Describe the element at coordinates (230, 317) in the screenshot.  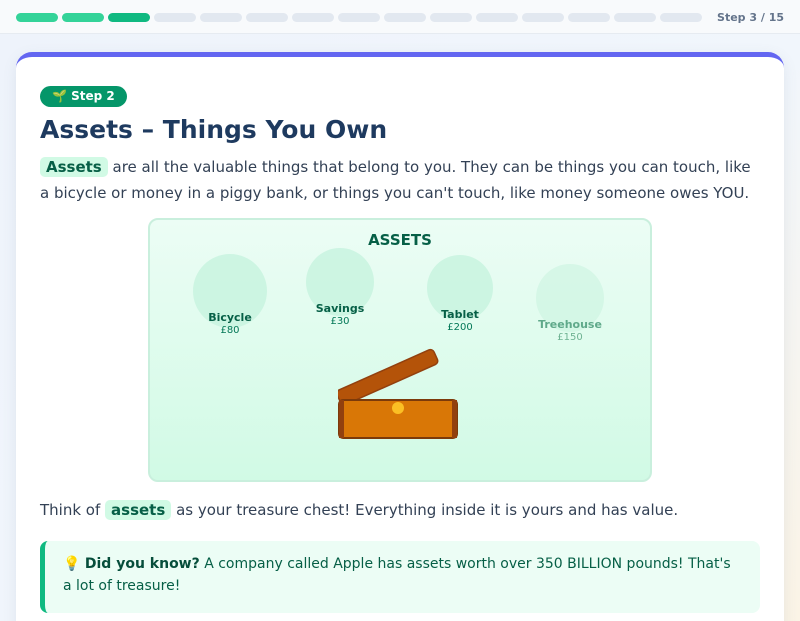
I see `asset-name: Bicycle` at that location.